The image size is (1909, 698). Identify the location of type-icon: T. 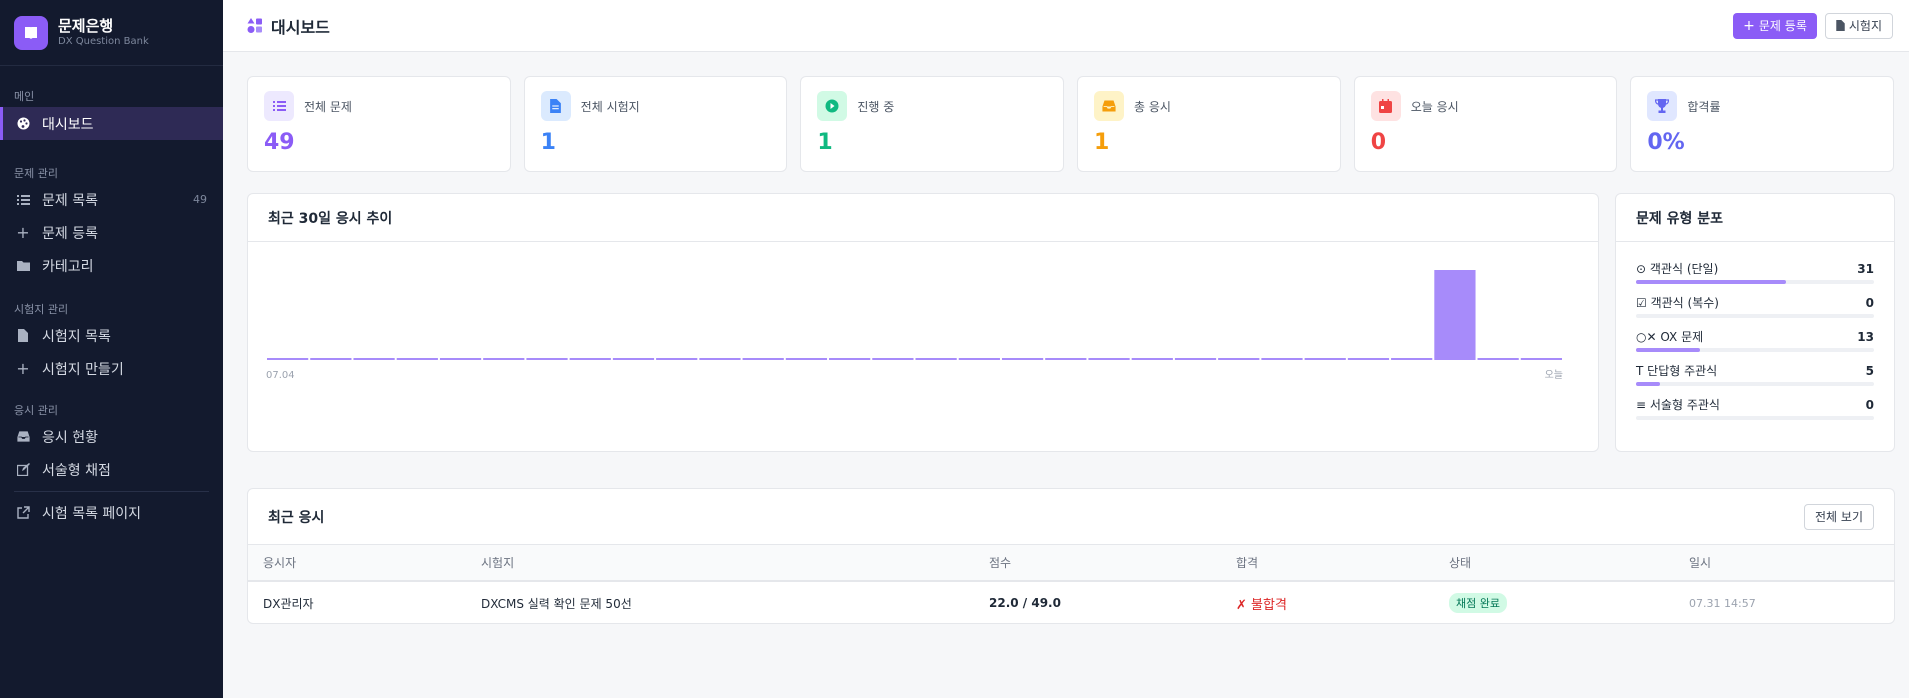
(1640, 371).